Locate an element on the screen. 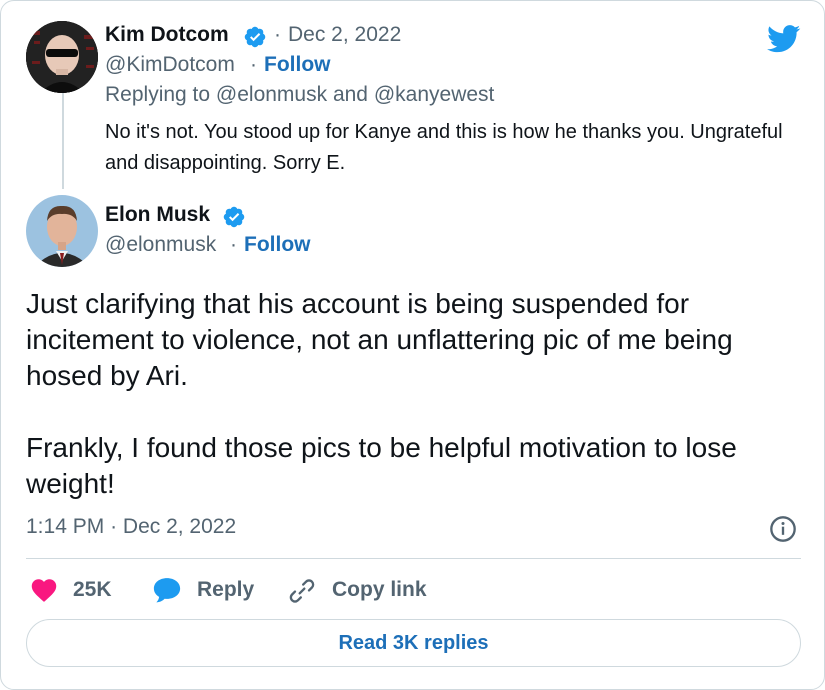  replying-to-line: Replying to @elonmusk and @kanyewest is located at coordinates (299, 95).